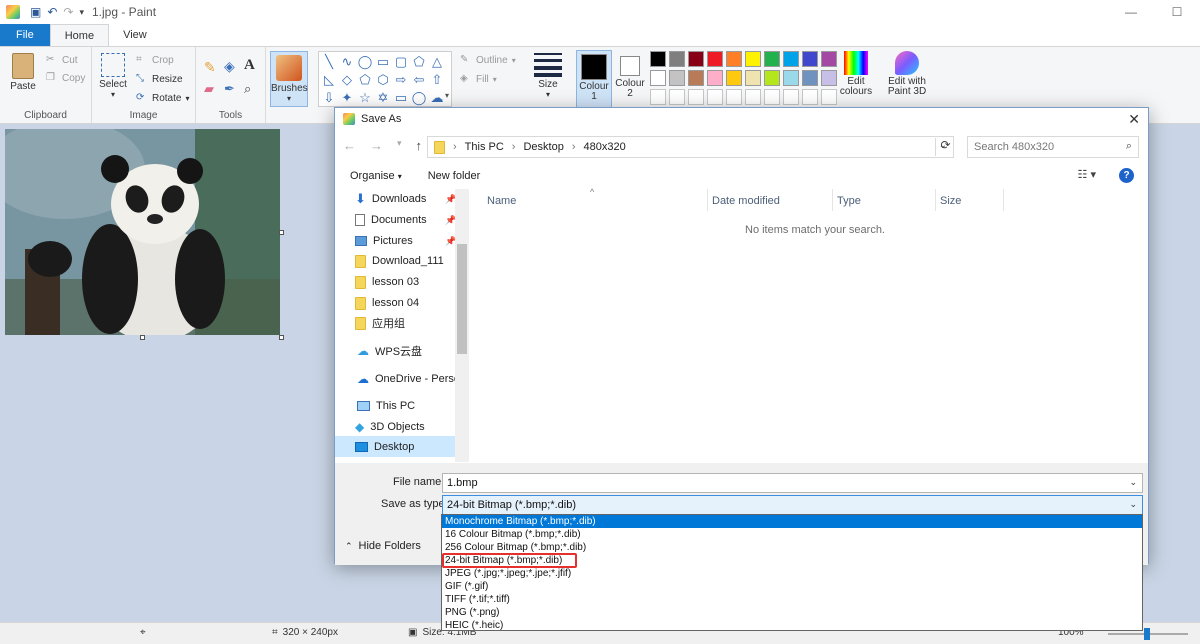 The width and height of the screenshot is (1200, 644). Describe the element at coordinates (281, 232) in the screenshot. I see `resize-handle-right` at that location.